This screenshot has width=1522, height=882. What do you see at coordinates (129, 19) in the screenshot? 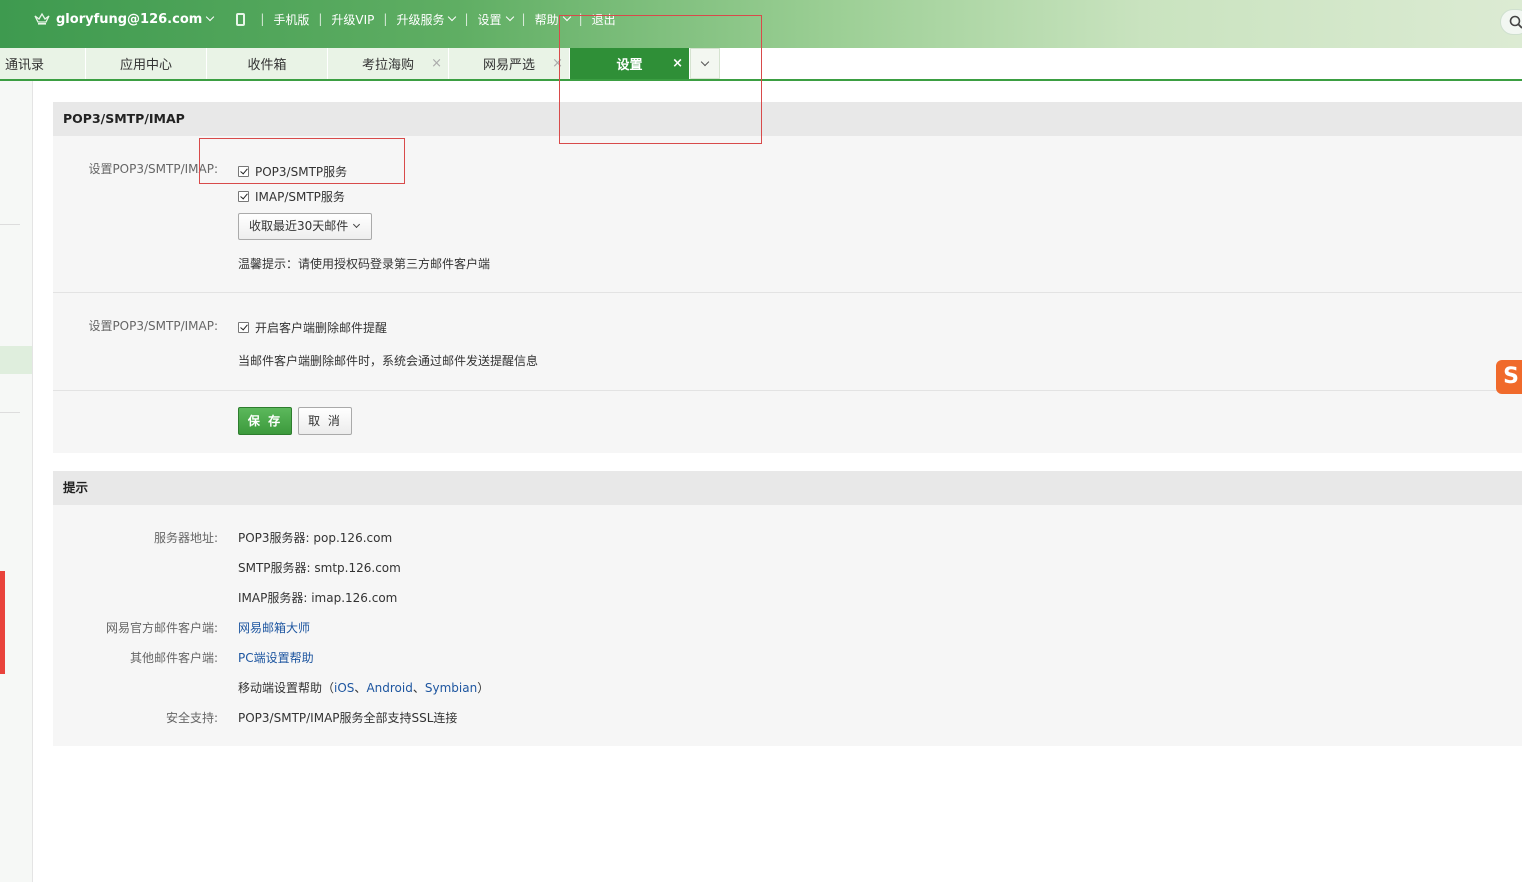
I see `user-email: gloryfung@126.com` at bounding box center [129, 19].